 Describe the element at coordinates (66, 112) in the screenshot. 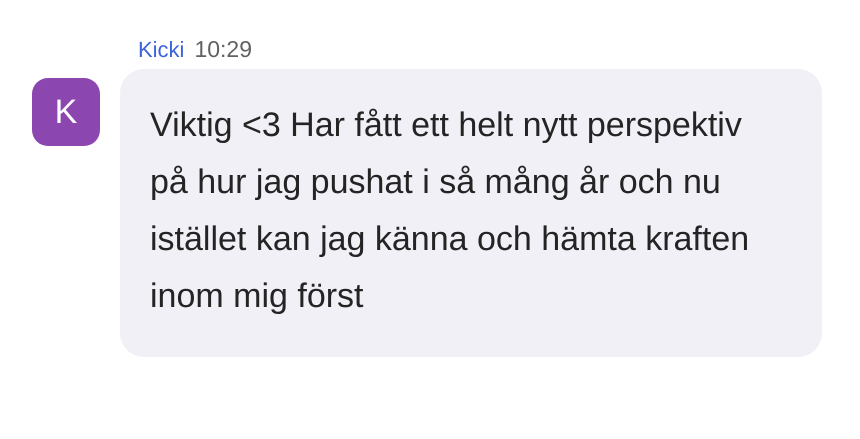

I see `avatar: K` at that location.